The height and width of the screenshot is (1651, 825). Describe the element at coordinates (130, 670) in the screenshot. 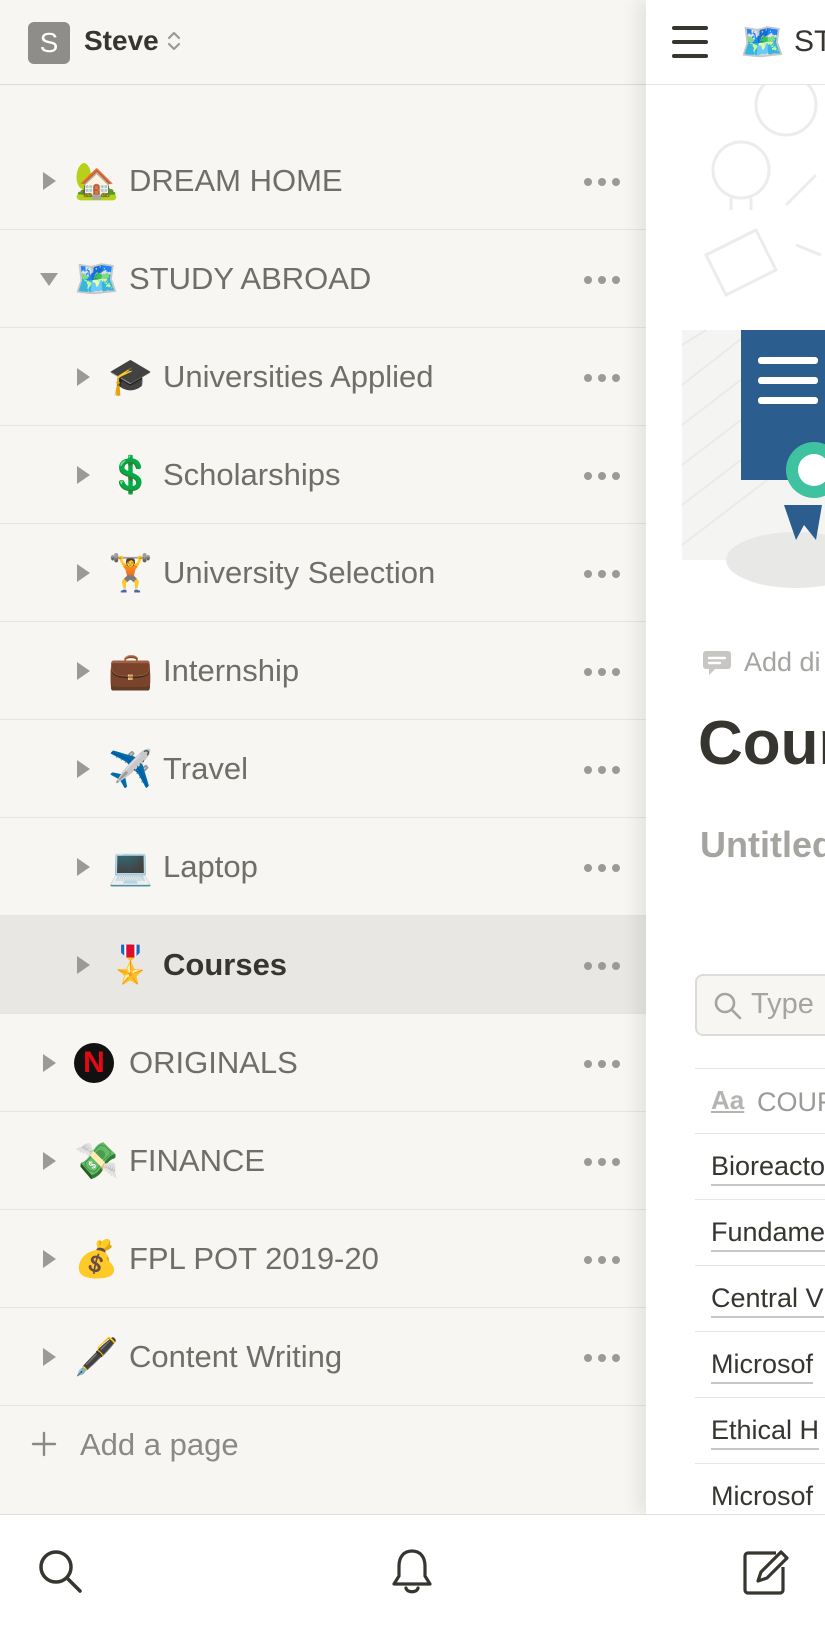

I see `page-icon: 💼` at that location.